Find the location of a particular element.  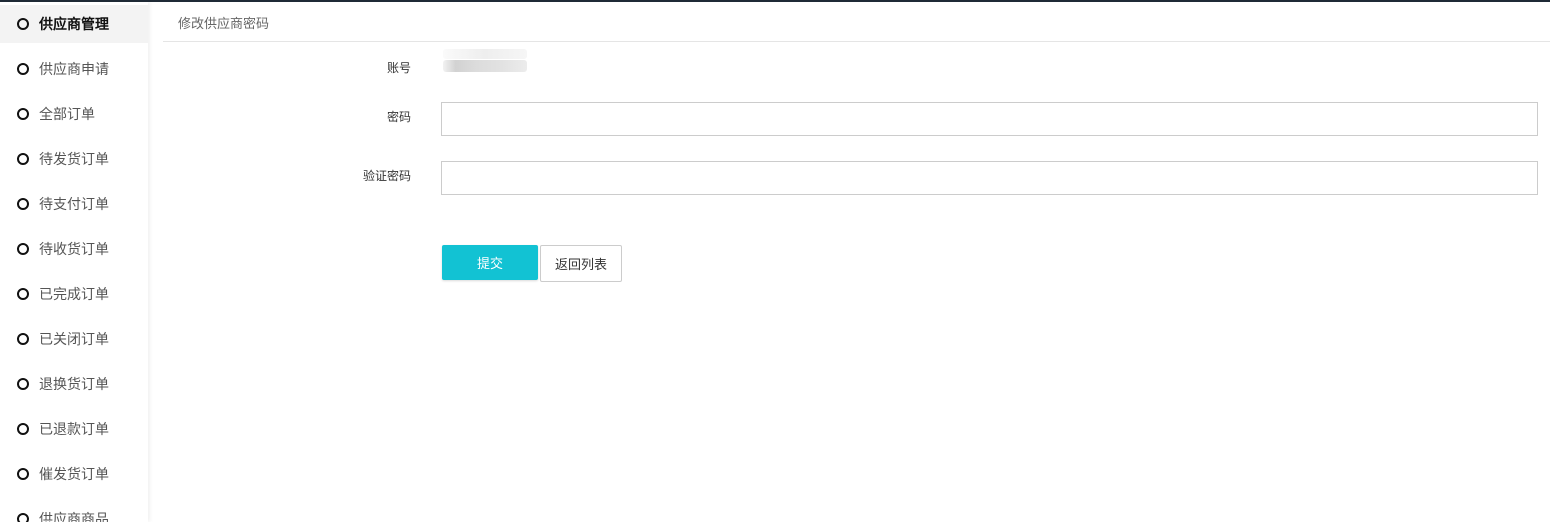

sidebar-item-label: 待支付订单 is located at coordinates (74, 205).